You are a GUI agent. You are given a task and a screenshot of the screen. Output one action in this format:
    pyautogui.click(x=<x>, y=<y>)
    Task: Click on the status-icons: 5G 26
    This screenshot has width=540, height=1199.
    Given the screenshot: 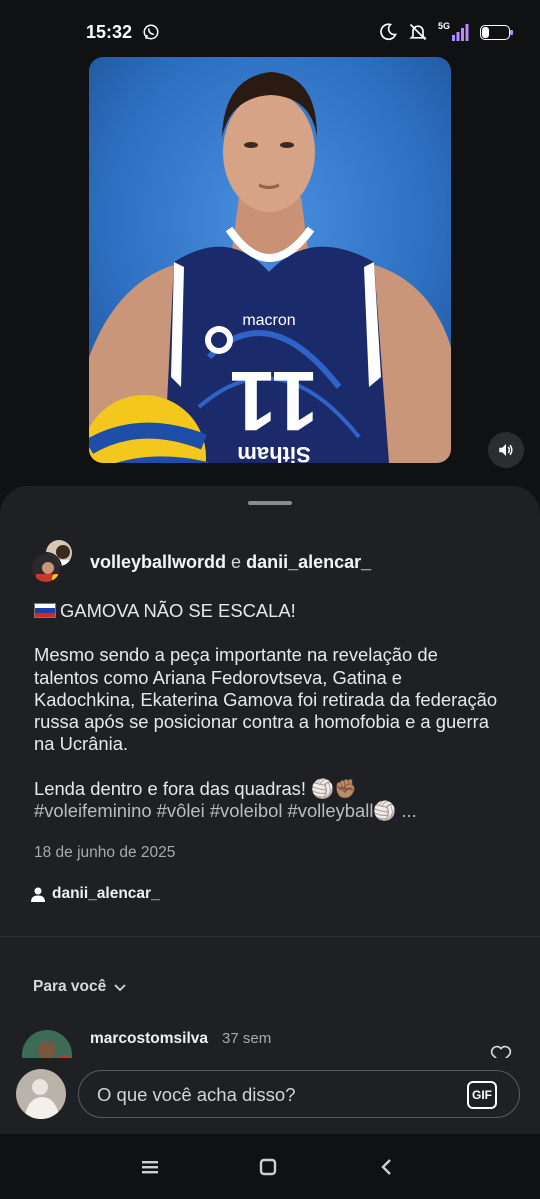 What is the action you would take?
    pyautogui.click(x=445, y=31)
    